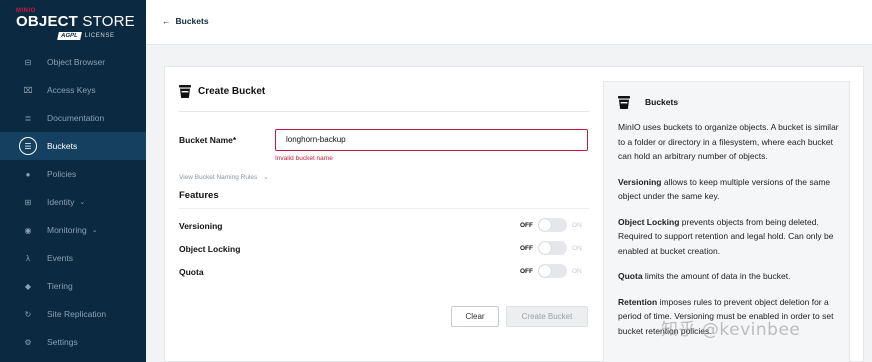  Describe the element at coordinates (62, 174) in the screenshot. I see `sidebar-item-label: Policies` at that location.